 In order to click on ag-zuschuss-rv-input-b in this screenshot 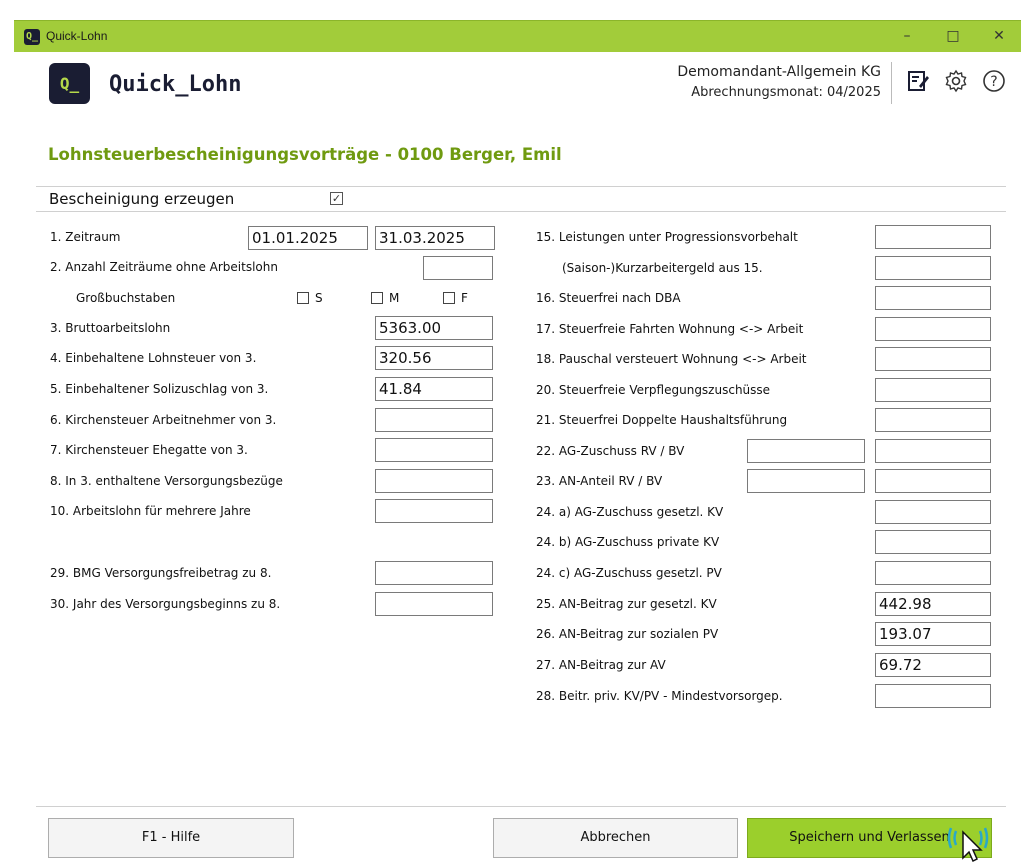, I will do `click(933, 451)`.